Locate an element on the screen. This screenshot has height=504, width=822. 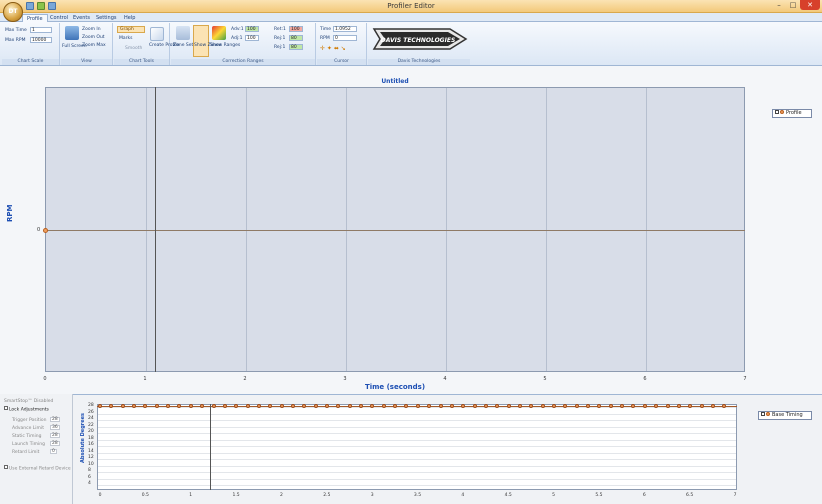
cursor-time-input: 1.0952 is located at coordinates (345, 29).